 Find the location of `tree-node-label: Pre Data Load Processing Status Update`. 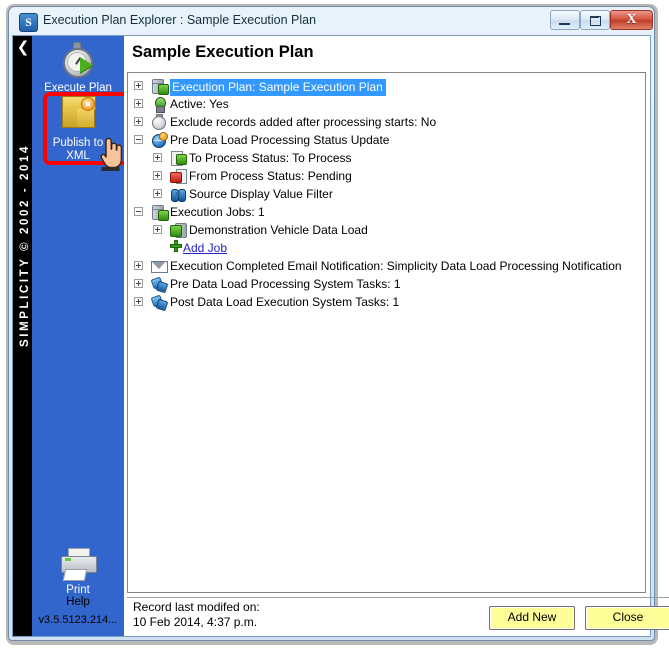

tree-node-label: Pre Data Load Processing Status Update is located at coordinates (280, 140).